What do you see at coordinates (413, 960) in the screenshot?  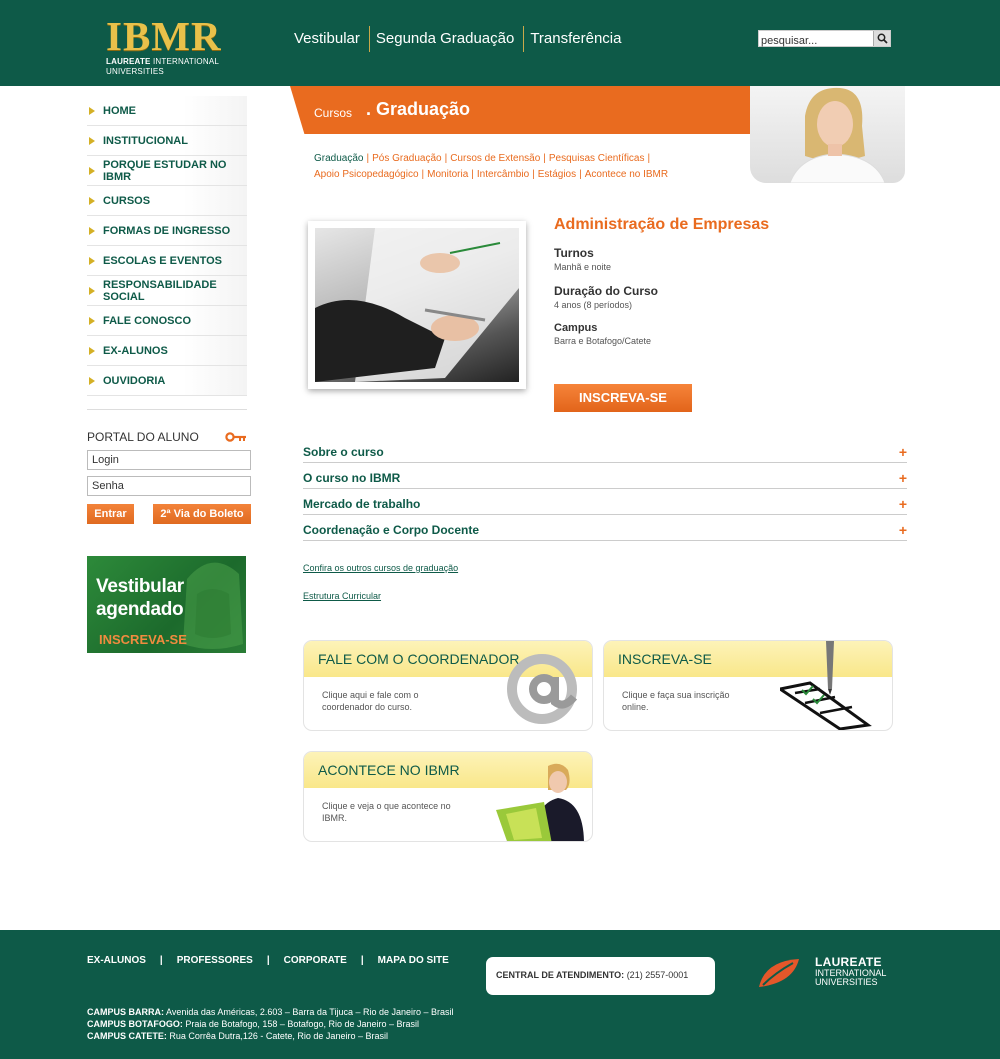 I see `footer-link-mapa-site: MAPA DO SITE` at bounding box center [413, 960].